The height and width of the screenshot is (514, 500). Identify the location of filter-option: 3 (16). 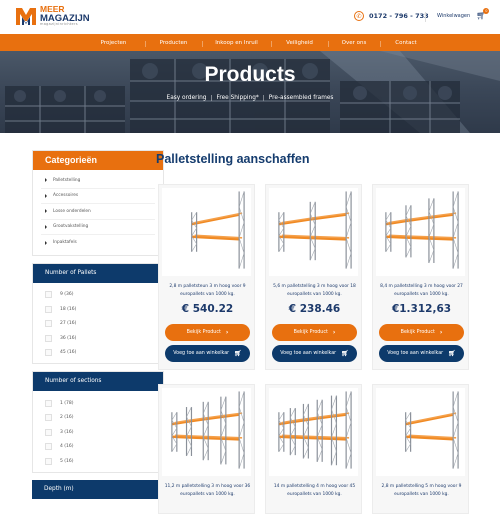
(104, 432).